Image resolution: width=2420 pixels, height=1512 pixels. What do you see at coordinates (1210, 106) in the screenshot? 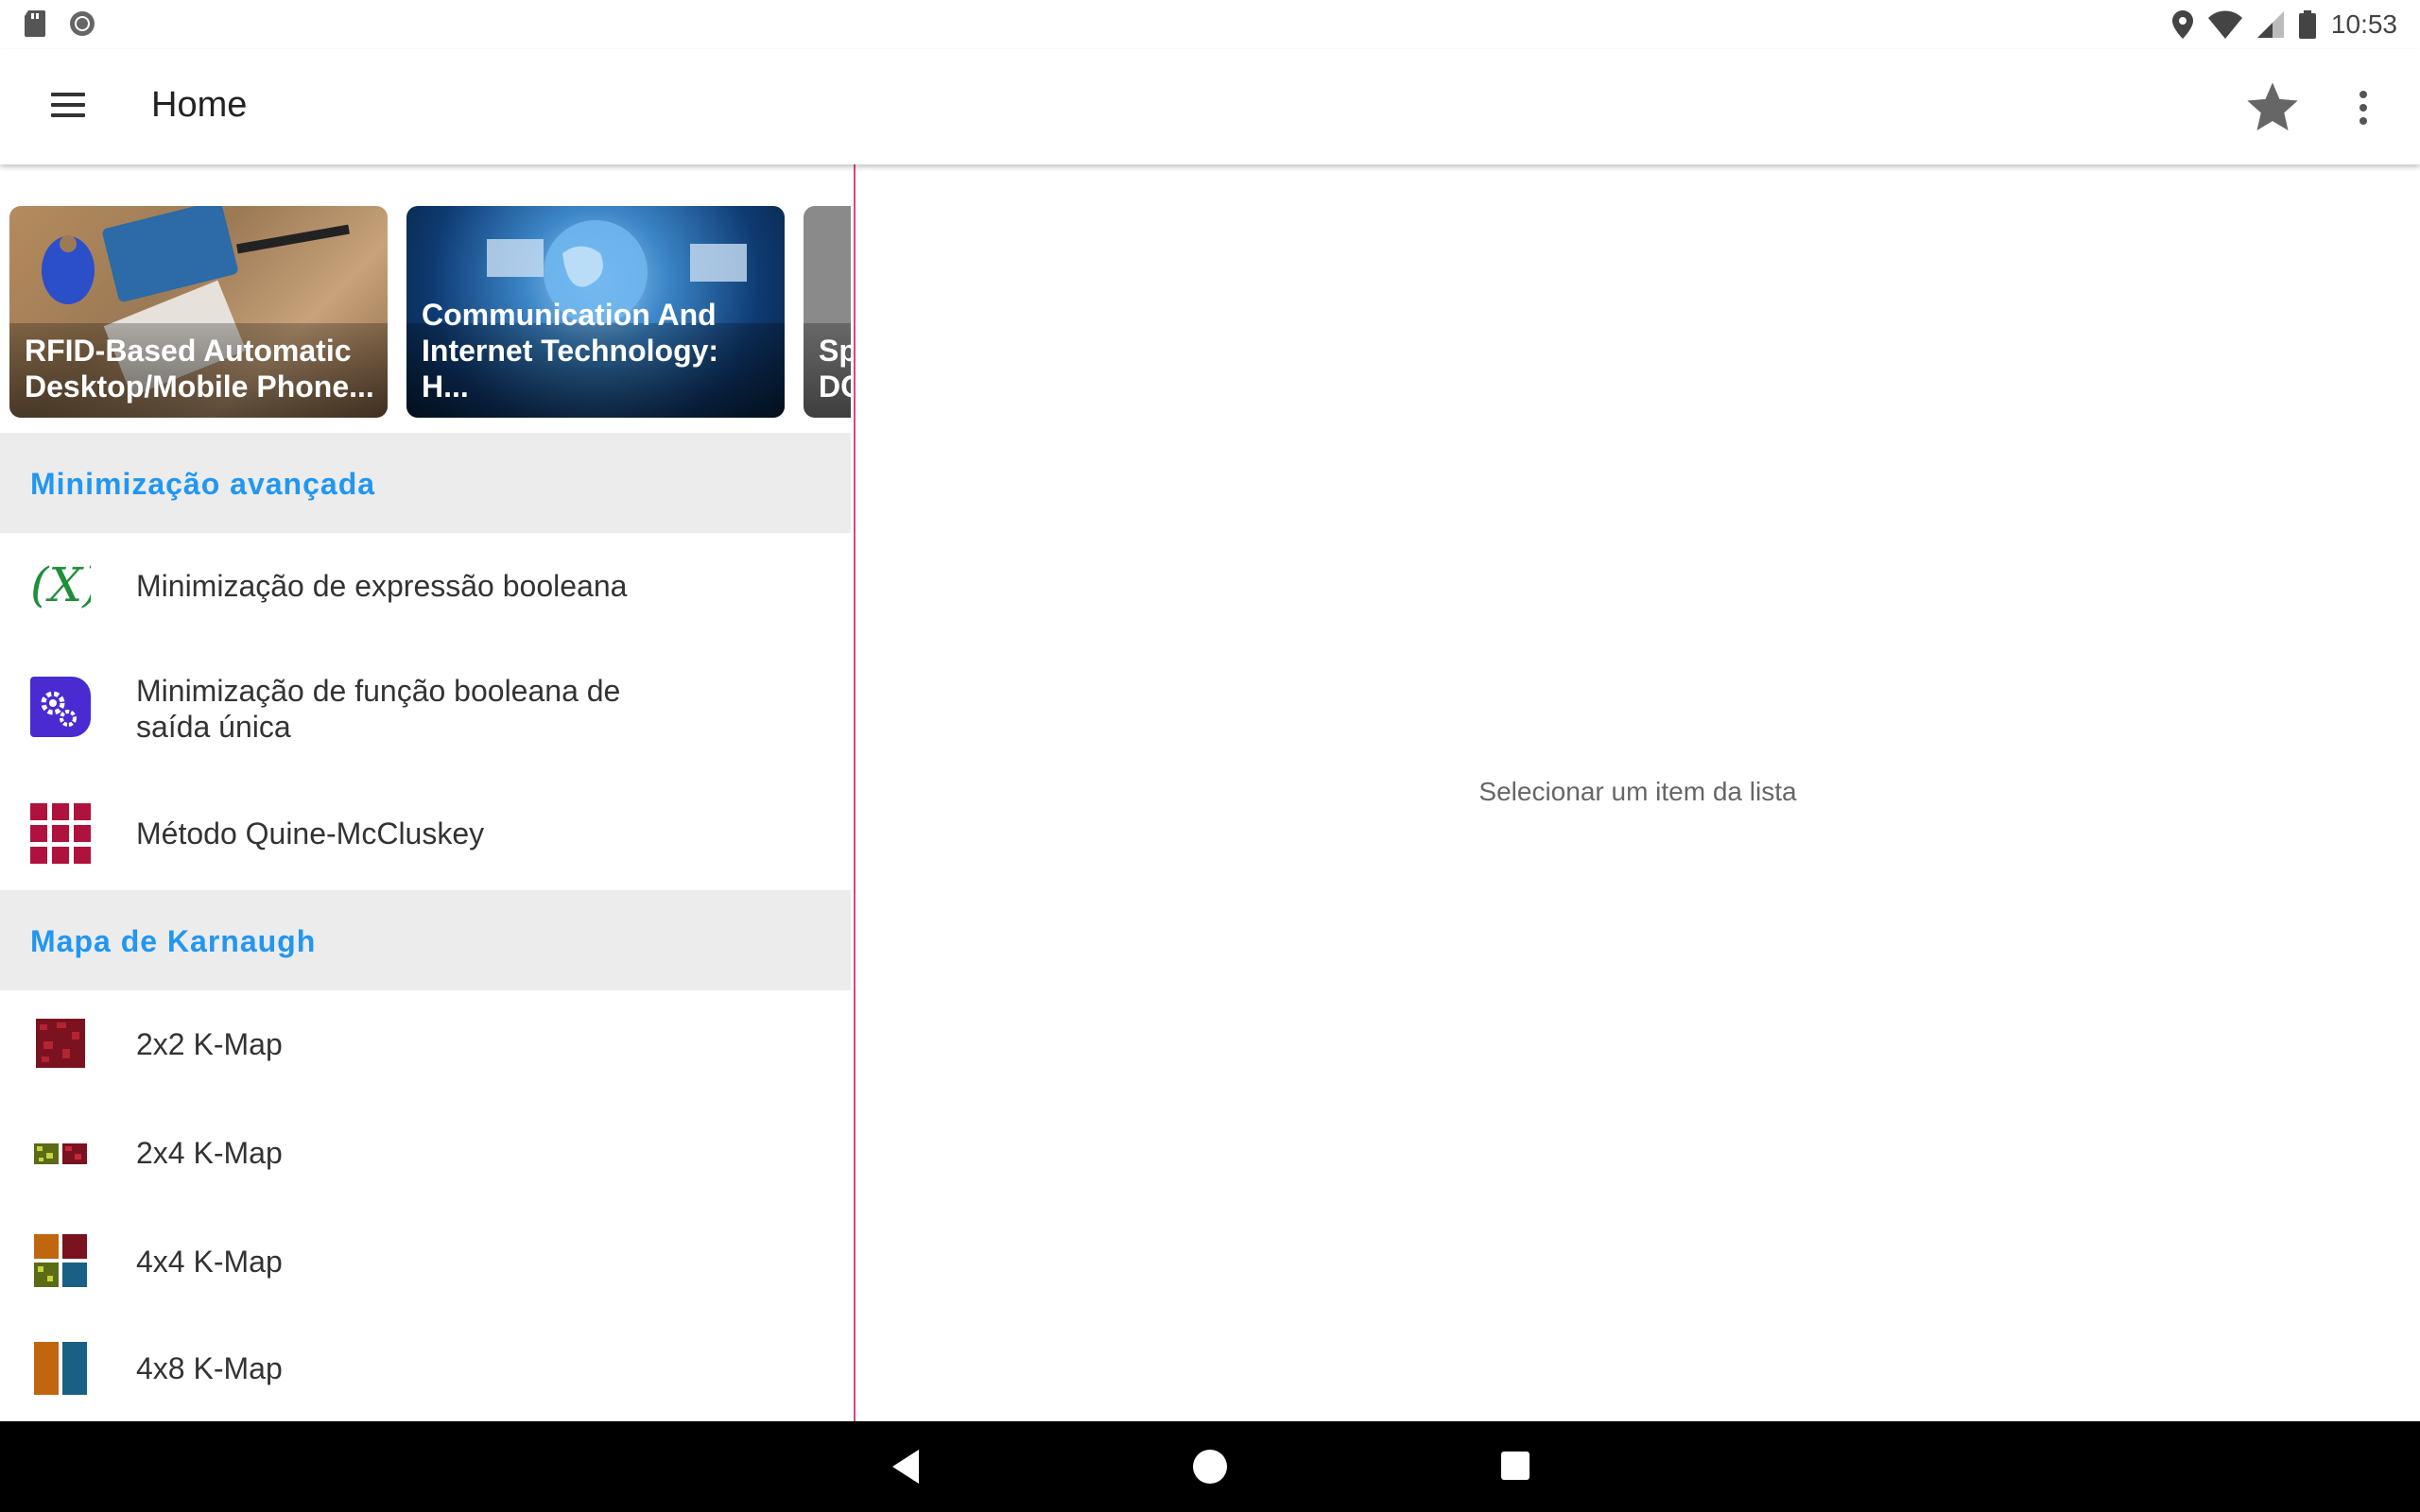
I see `app-toolbar: Home` at bounding box center [1210, 106].